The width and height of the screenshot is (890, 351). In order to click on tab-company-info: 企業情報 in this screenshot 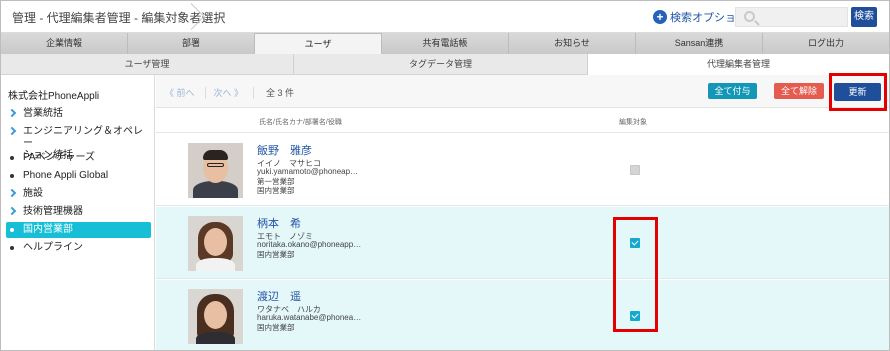, I will do `click(64, 43)`.